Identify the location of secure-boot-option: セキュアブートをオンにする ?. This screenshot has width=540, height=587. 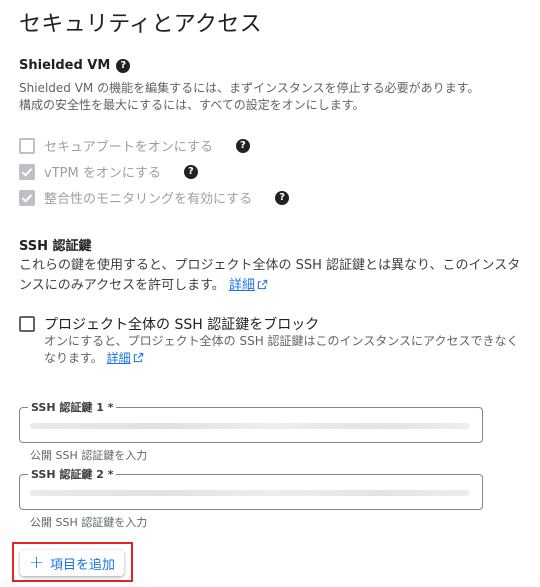
(134, 145).